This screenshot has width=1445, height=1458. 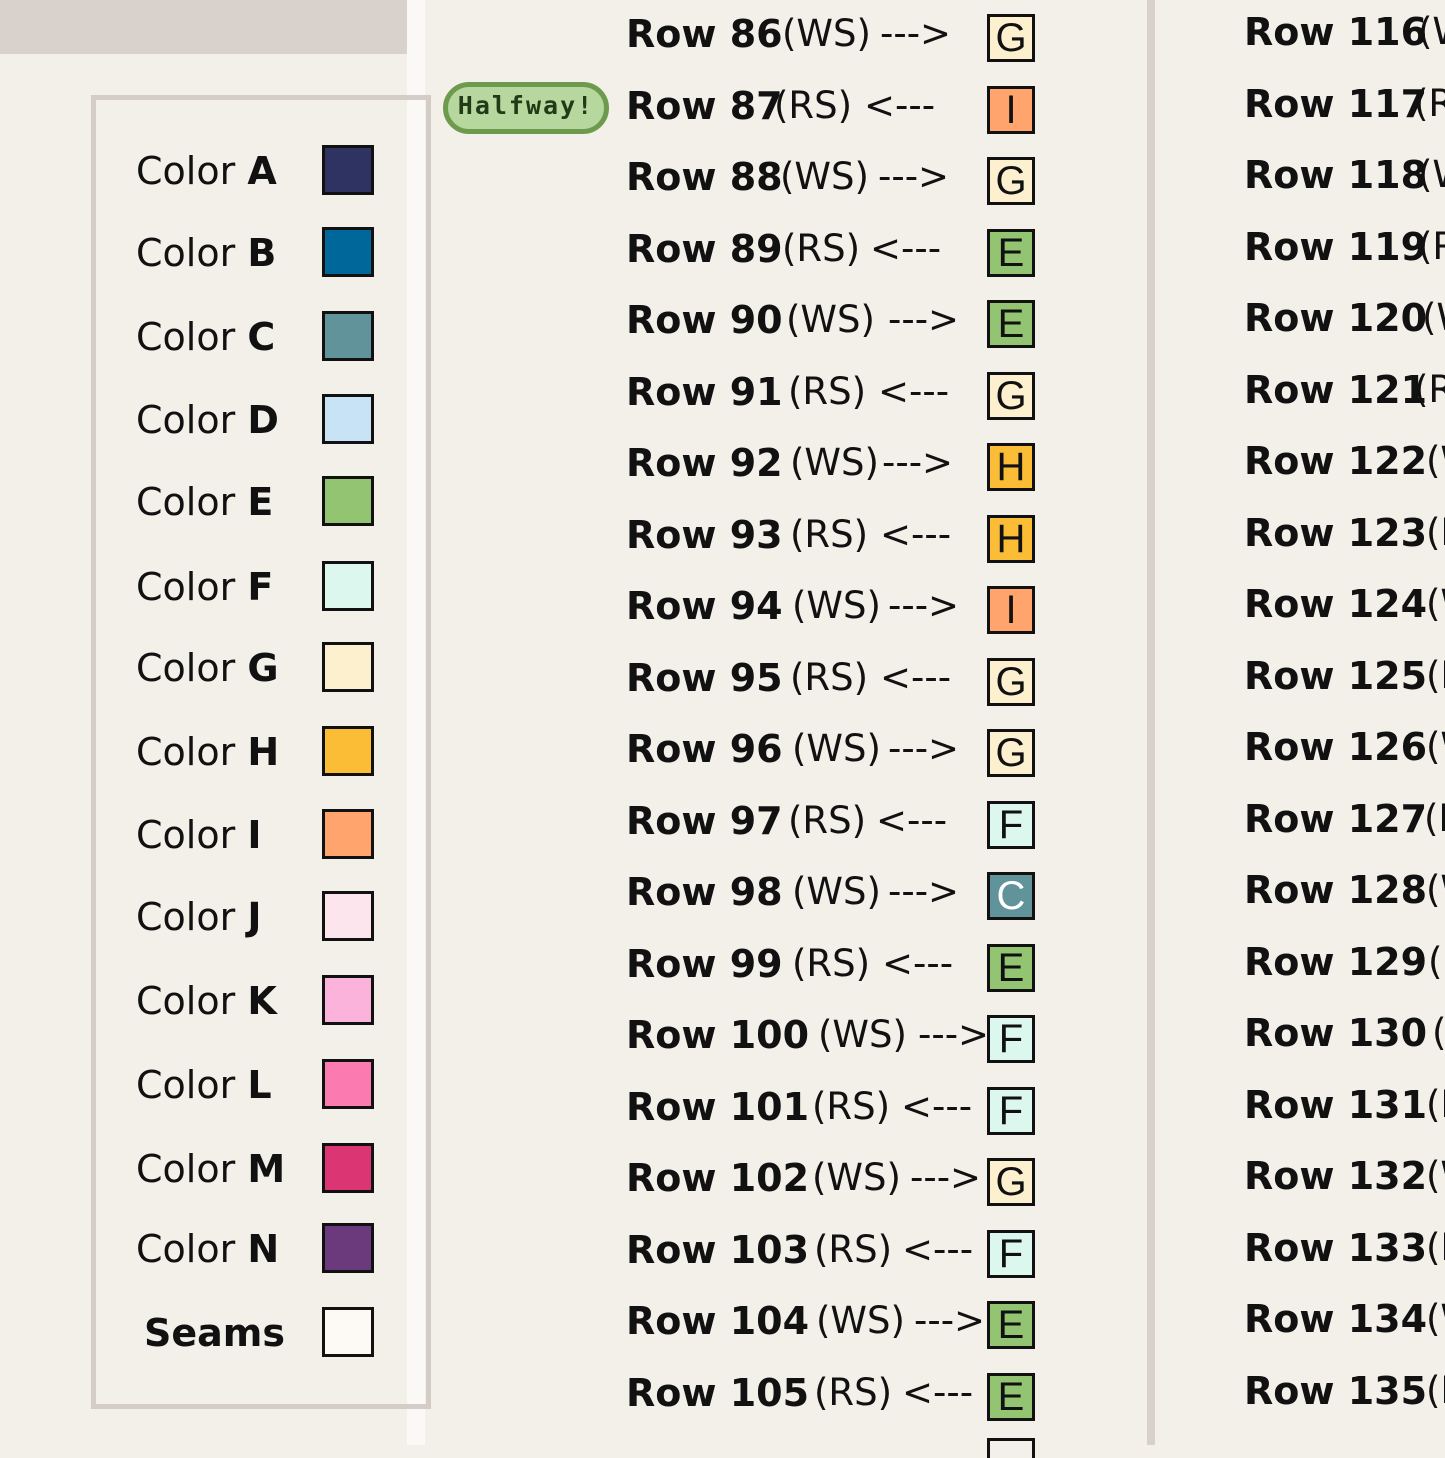 What do you see at coordinates (836, 42) in the screenshot?
I see `row-instruction: Row 86 (WS) --->` at bounding box center [836, 42].